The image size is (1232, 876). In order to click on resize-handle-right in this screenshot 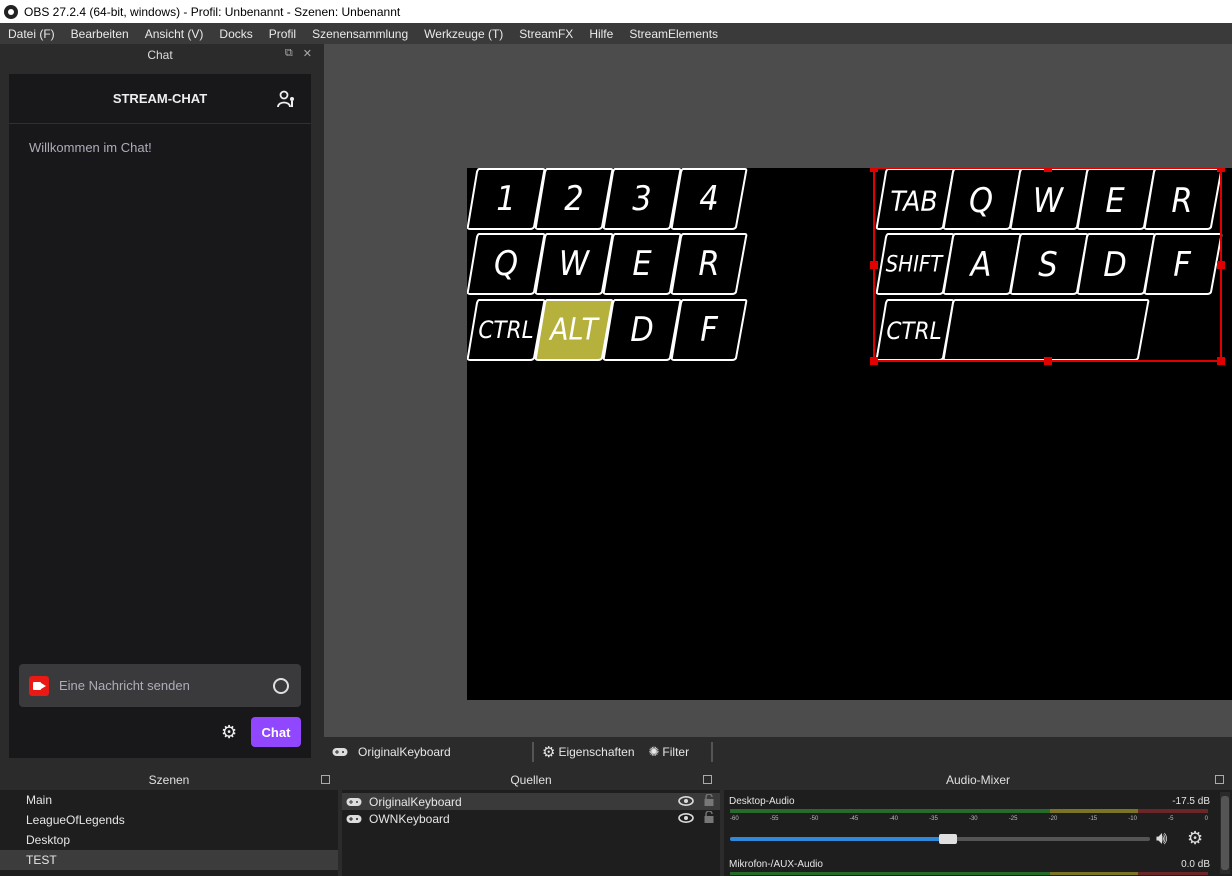, I will do `click(1221, 265)`.